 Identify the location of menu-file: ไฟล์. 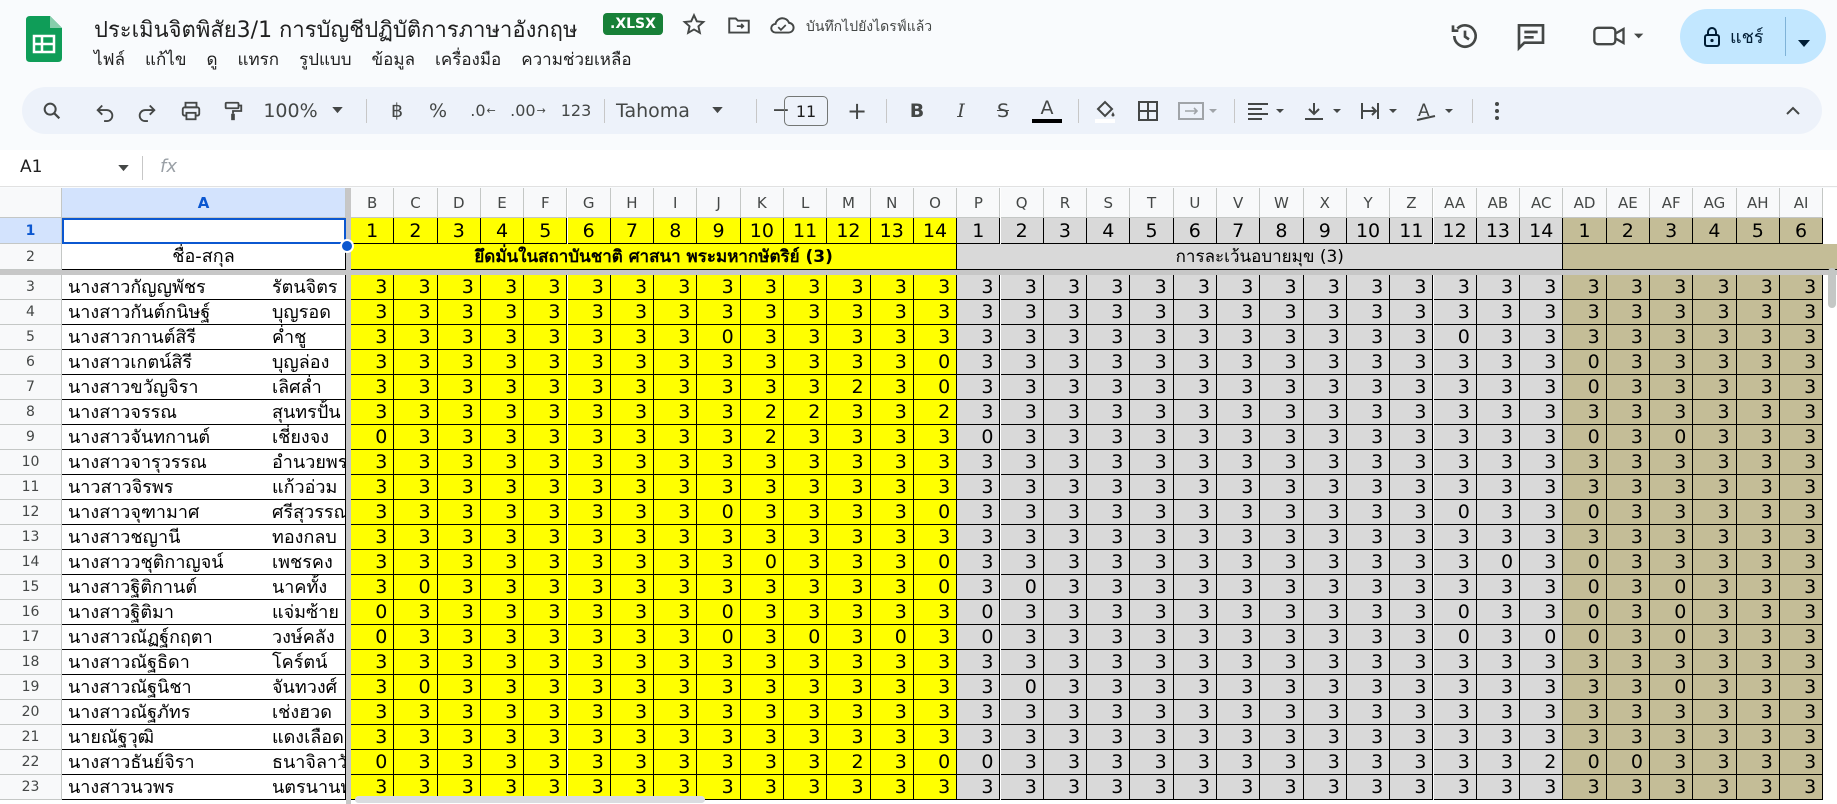
(109, 59).